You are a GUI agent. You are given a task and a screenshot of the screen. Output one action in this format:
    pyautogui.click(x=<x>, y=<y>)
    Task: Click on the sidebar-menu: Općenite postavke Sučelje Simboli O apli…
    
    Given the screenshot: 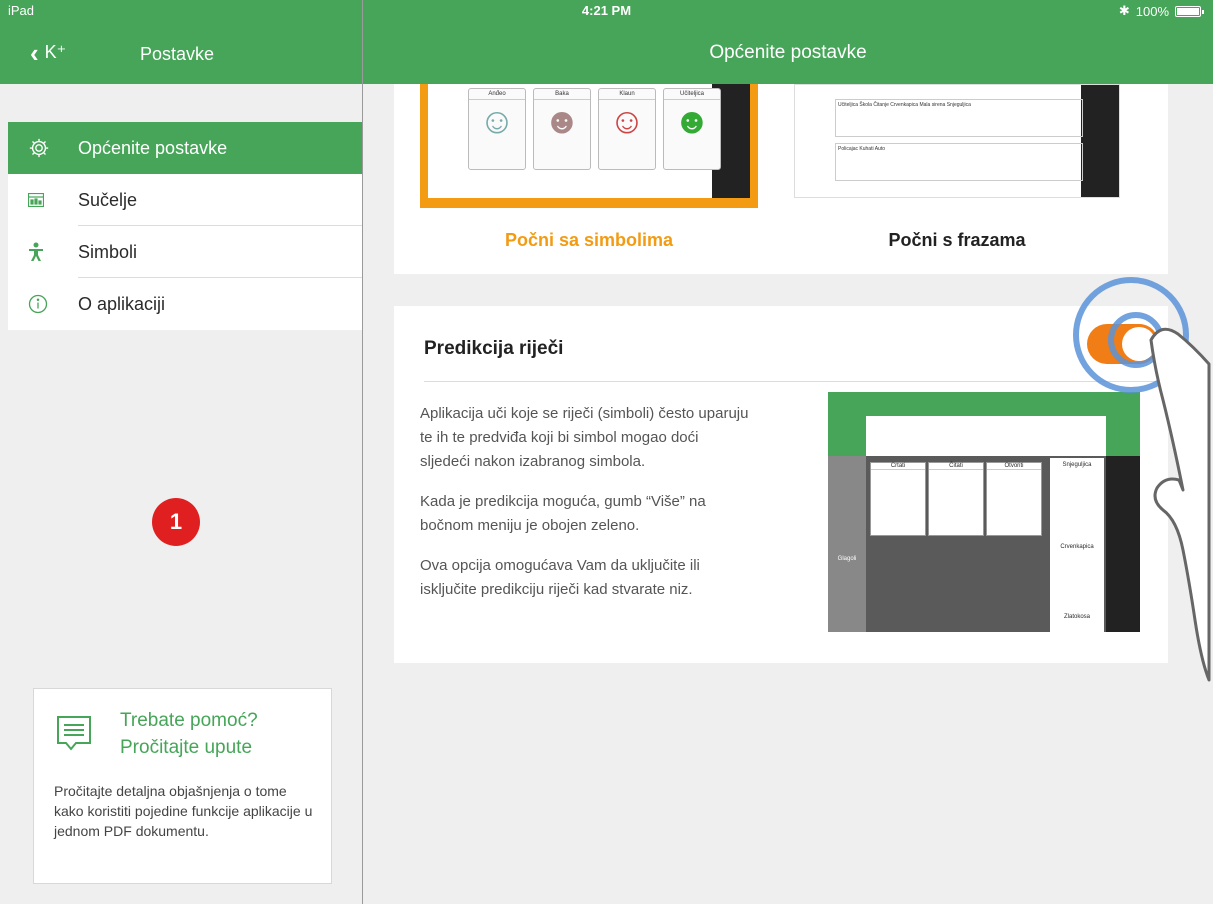 What is the action you would take?
    pyautogui.click(x=185, y=226)
    